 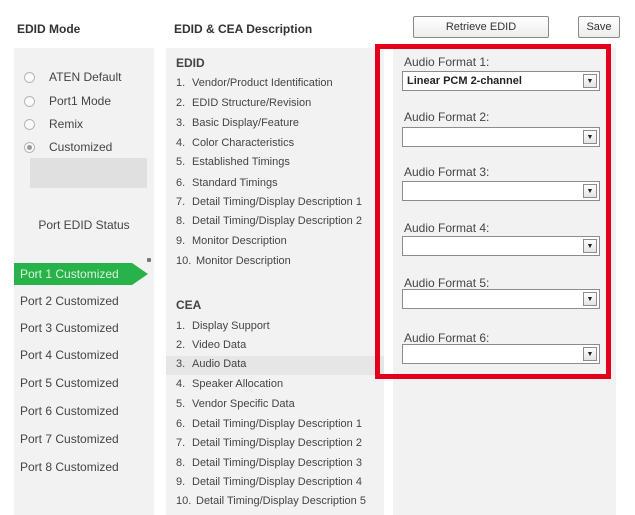 What do you see at coordinates (80, 101) in the screenshot?
I see `mode-option-label: Port1 Mode` at bounding box center [80, 101].